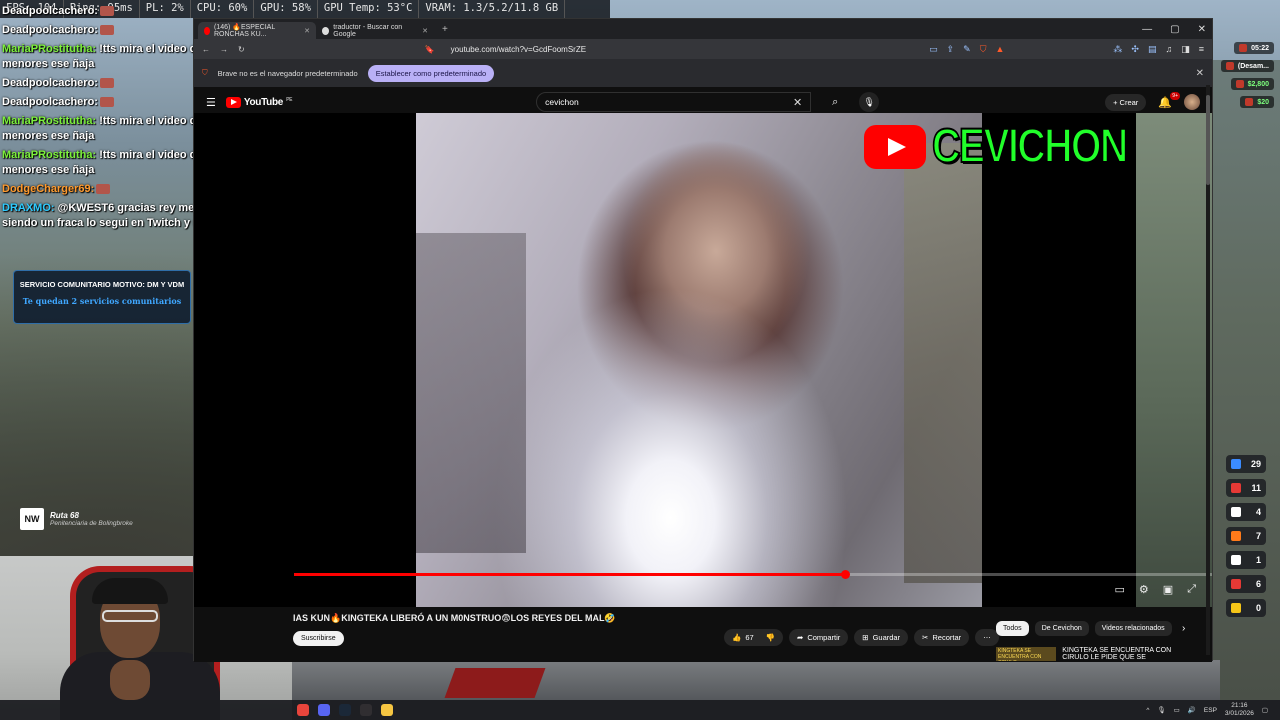  Describe the element at coordinates (983, 49) in the screenshot. I see `brave-shield-icon: ⛉` at that location.